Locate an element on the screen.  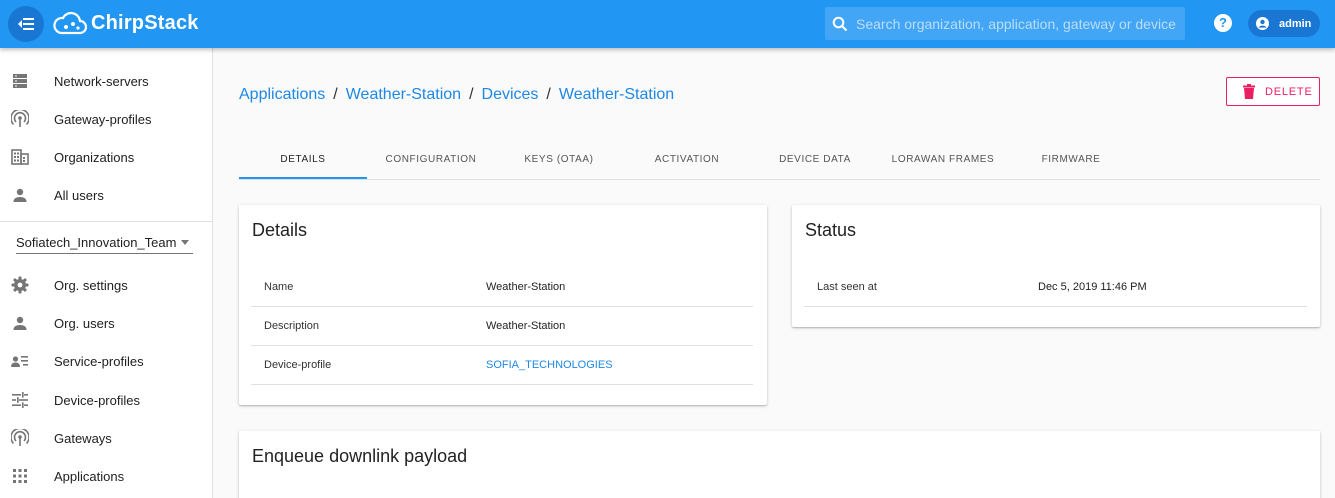
apps-grid-icon is located at coordinates (20, 476).